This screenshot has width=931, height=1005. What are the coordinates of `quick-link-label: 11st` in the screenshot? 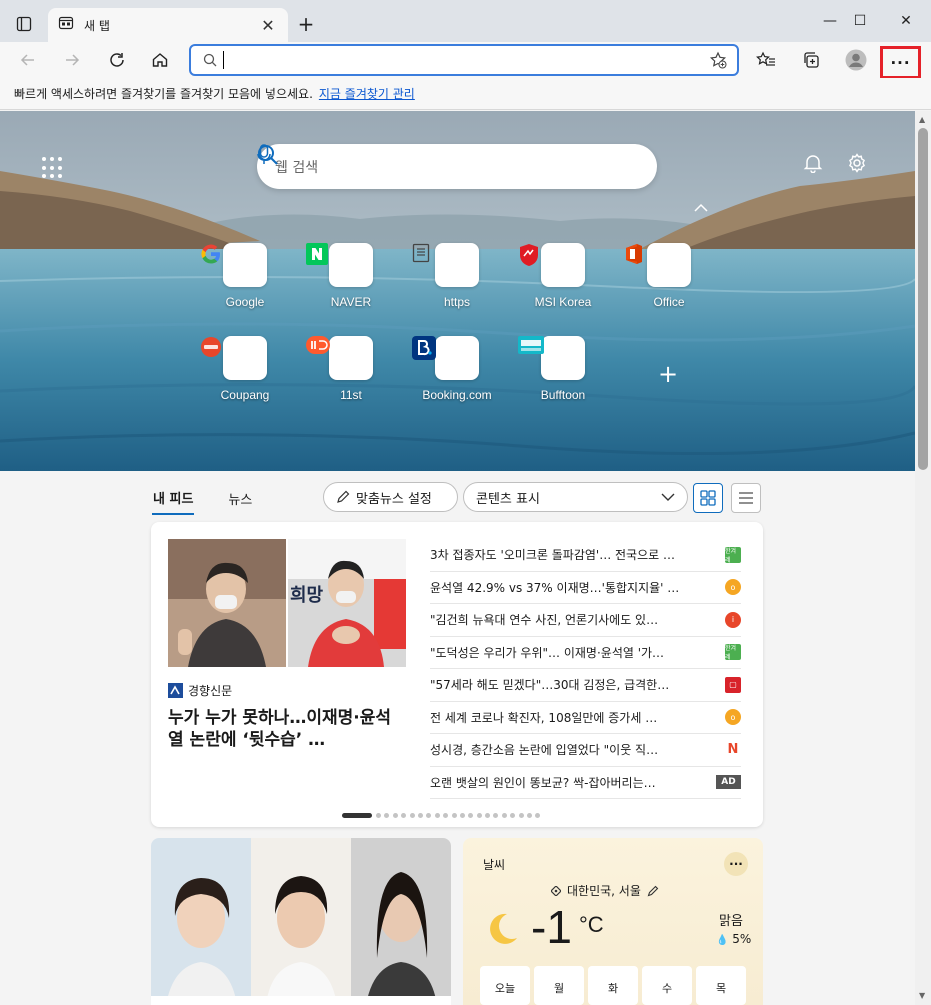 It's located at (351, 395).